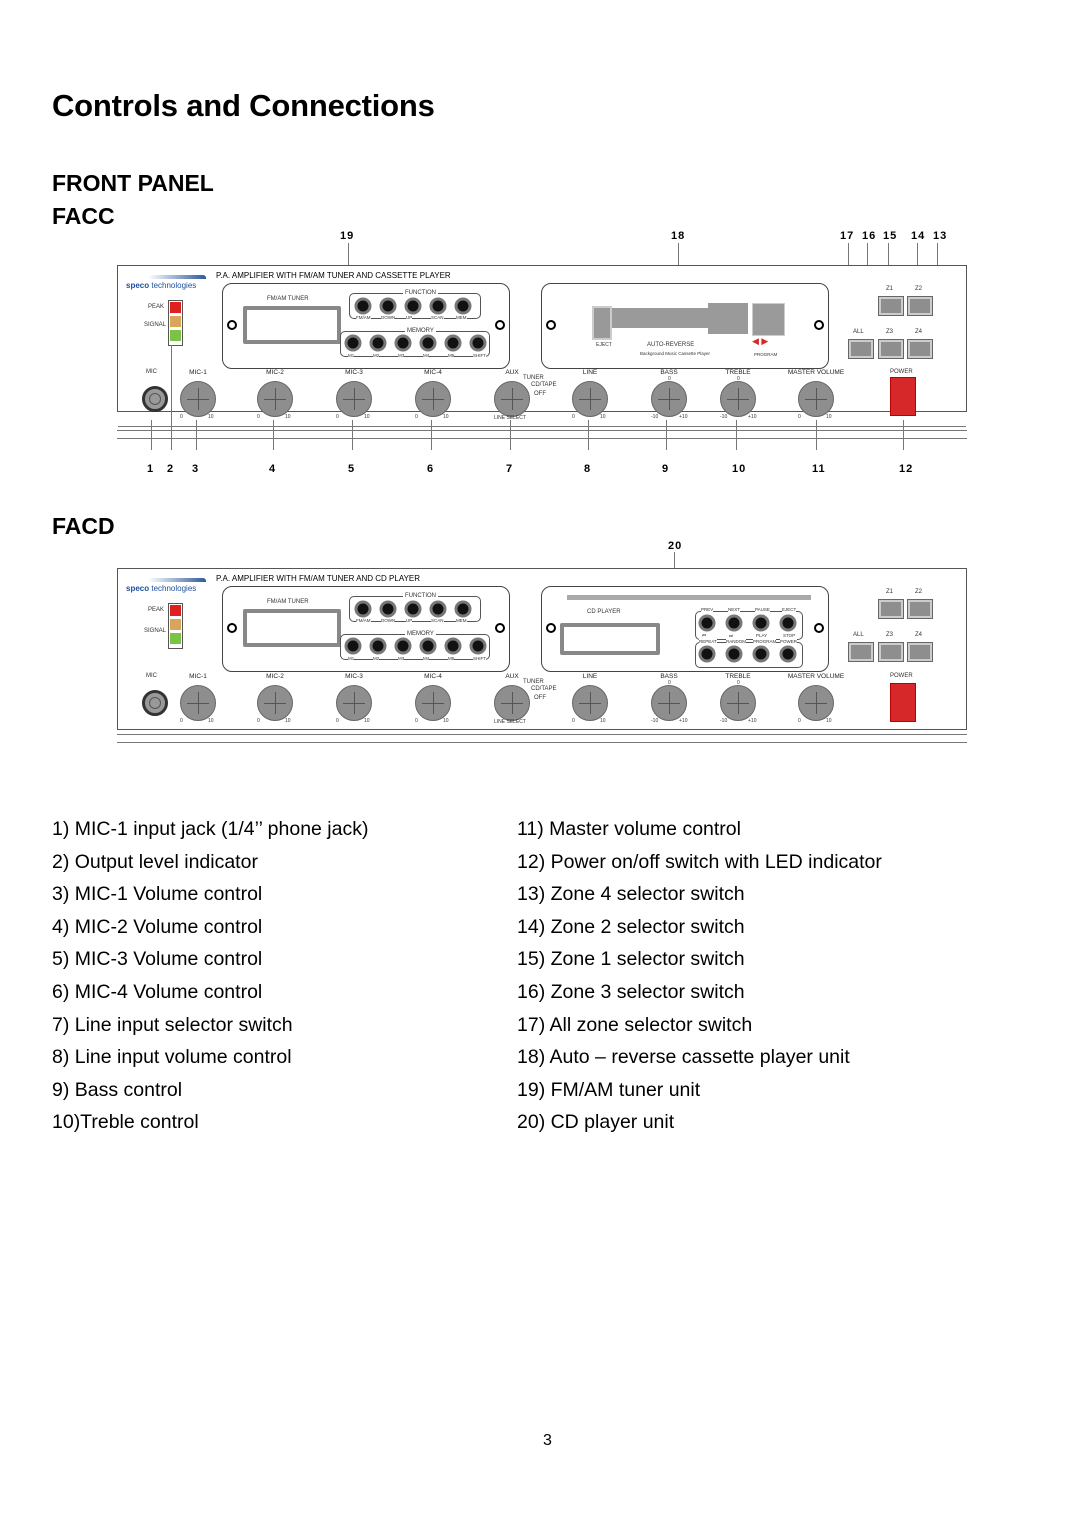 The image size is (1080, 1528). What do you see at coordinates (446, 417) in the screenshot?
I see `scale-max-label: 10` at bounding box center [446, 417].